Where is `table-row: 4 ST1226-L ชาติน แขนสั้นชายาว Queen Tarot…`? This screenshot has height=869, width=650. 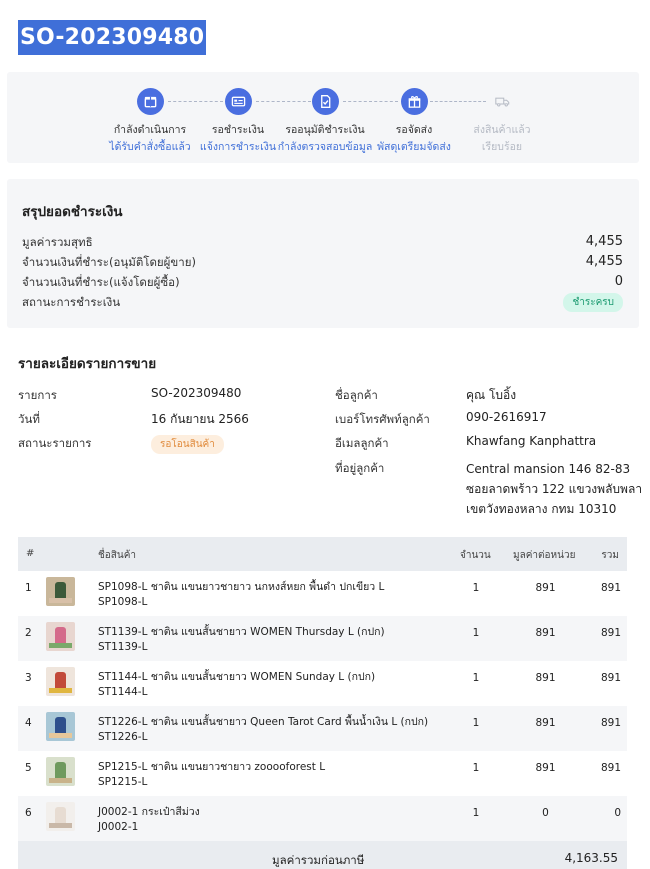
table-row: 4 ST1226-L ชาติน แขนสั้นชายาว Queen Tarot… is located at coordinates (322, 728).